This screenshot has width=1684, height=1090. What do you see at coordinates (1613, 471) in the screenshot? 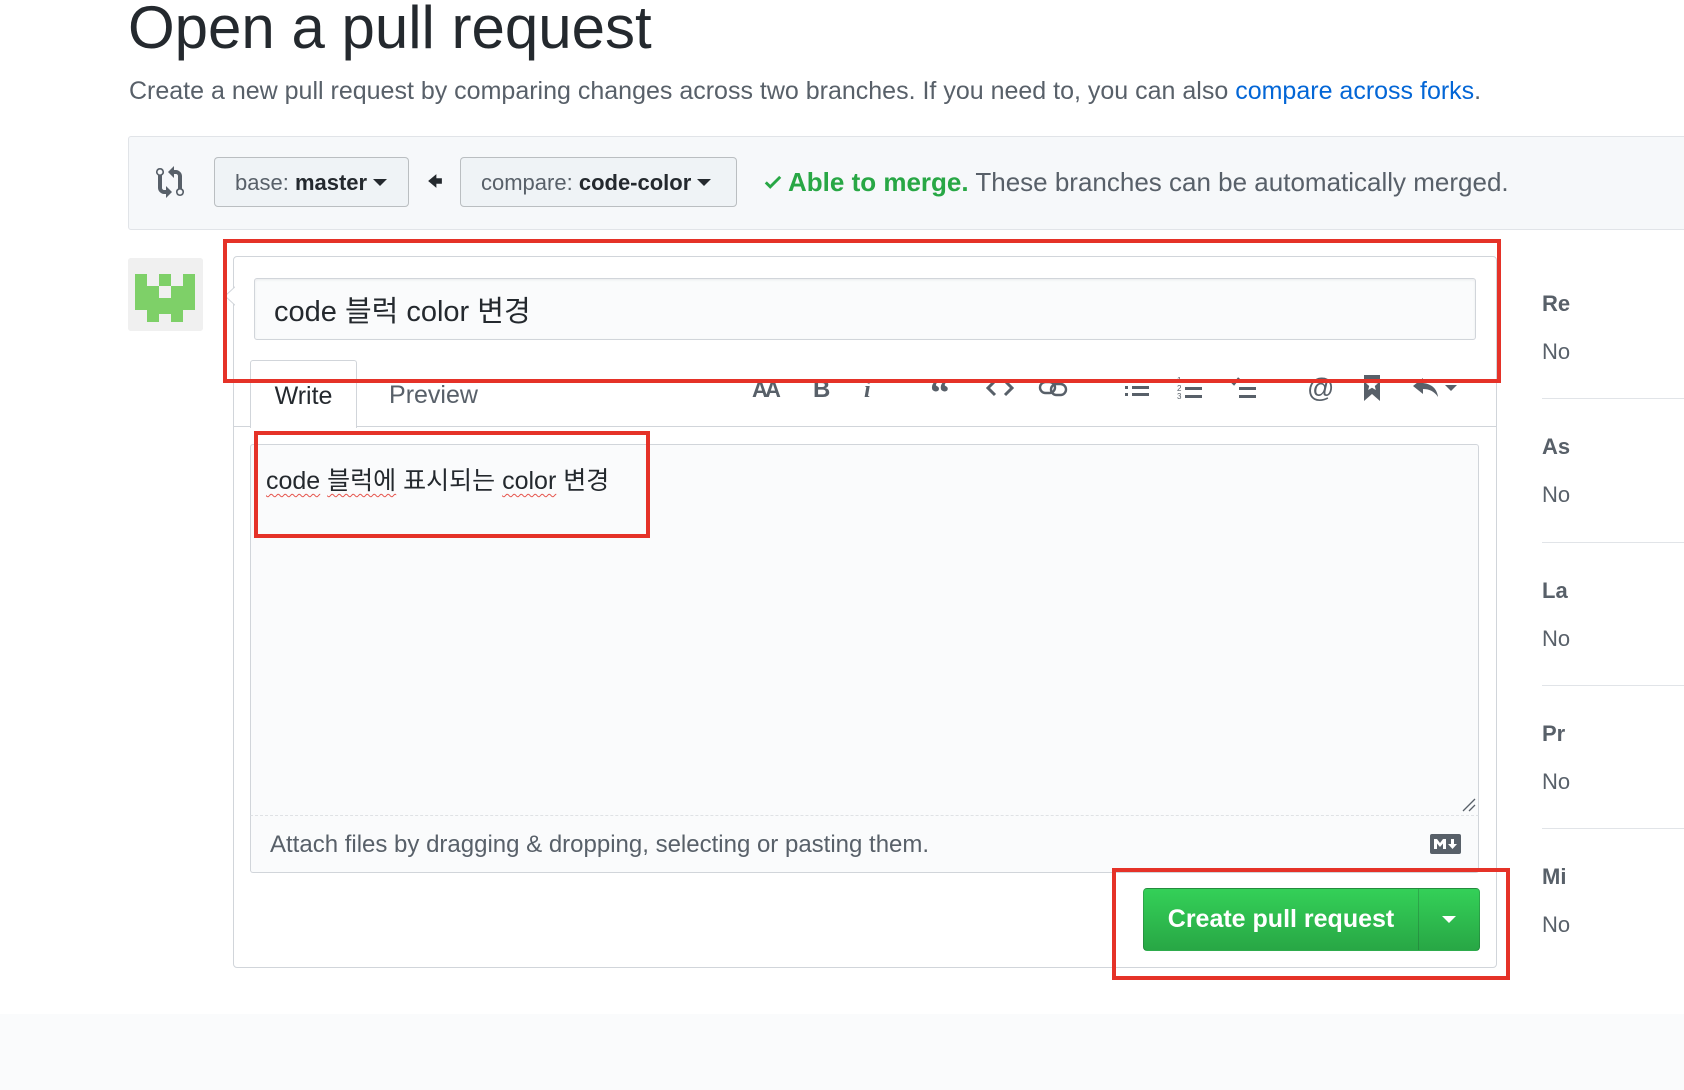
I see `sidebar-assignees: As No` at bounding box center [1613, 471].